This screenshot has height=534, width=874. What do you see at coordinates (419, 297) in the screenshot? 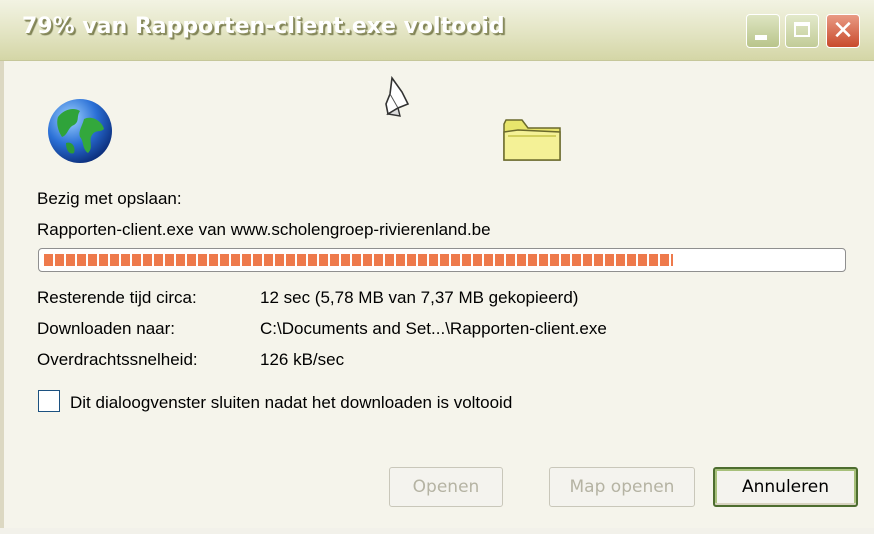
I see `remaining-time-value: 12 sec (5,78 MB van 7,37 MB gekopieerd)` at bounding box center [419, 297].